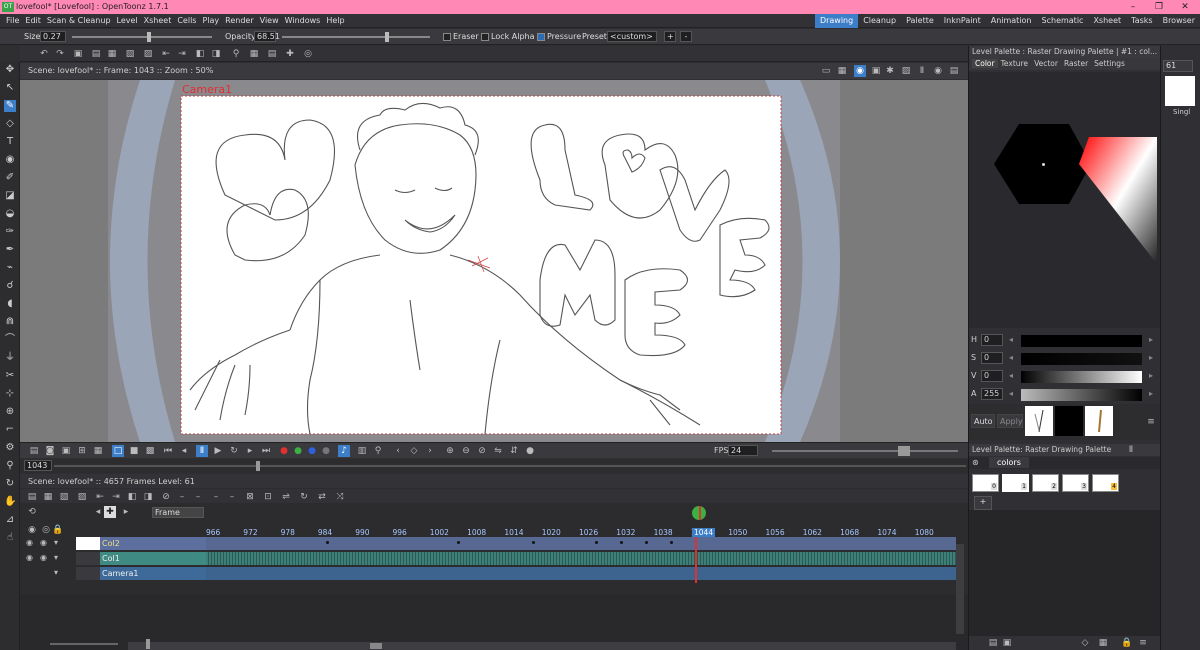 This screenshot has height=650, width=1200. What do you see at coordinates (33, 20) in the screenshot?
I see `menu-edit: Edit` at bounding box center [33, 20].